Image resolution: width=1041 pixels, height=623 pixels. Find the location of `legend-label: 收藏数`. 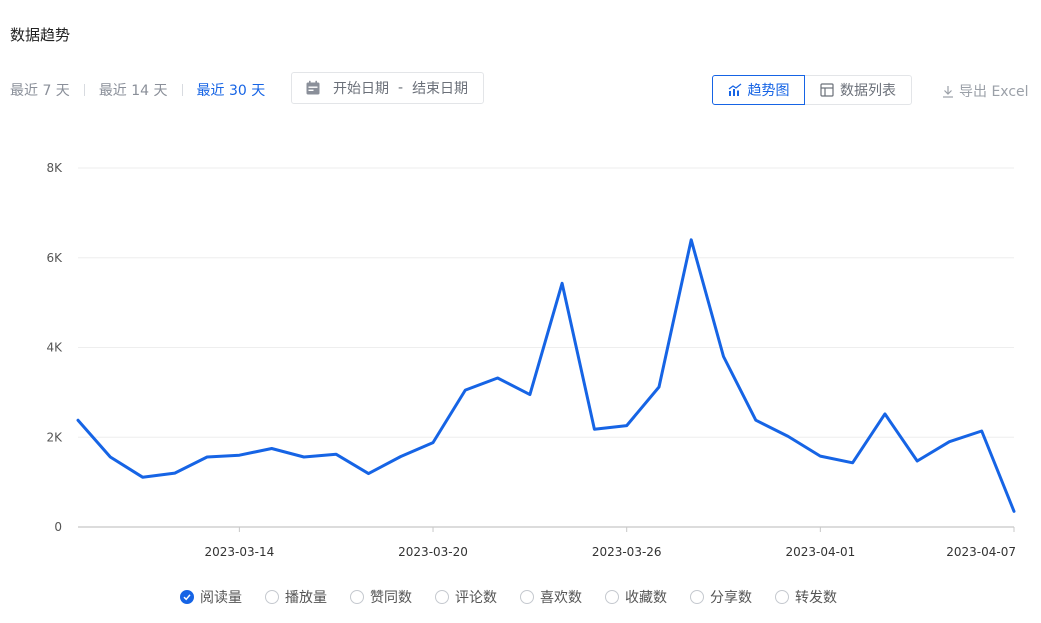

legend-label: 收藏数 is located at coordinates (646, 598).